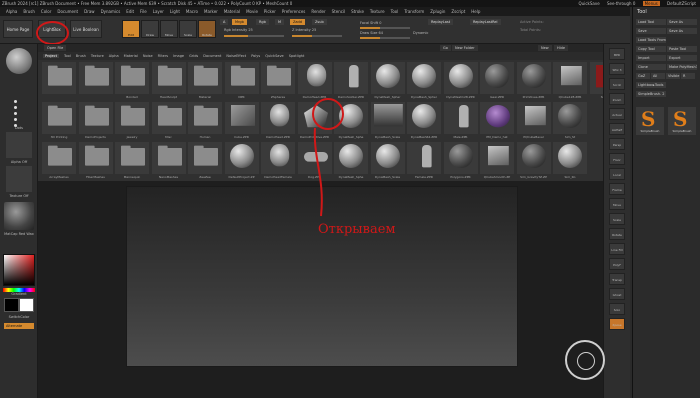 The width and height of the screenshot is (700, 398). I want to click on lightbox-tab: Material, so click(131, 56).